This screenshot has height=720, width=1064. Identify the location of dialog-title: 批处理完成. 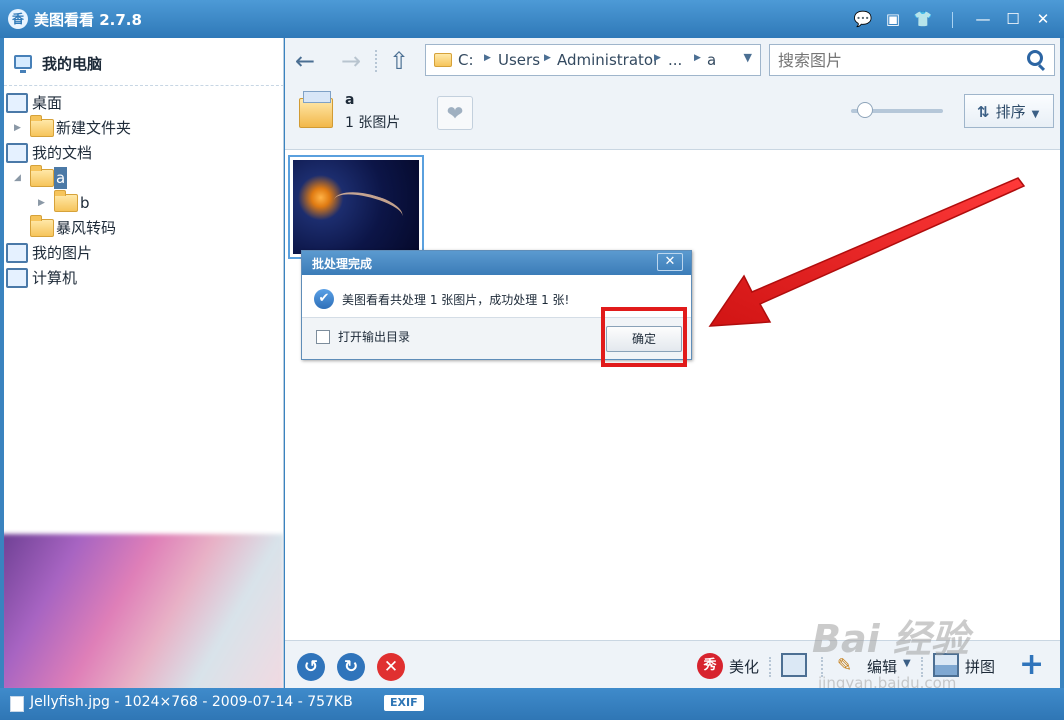
(496, 263).